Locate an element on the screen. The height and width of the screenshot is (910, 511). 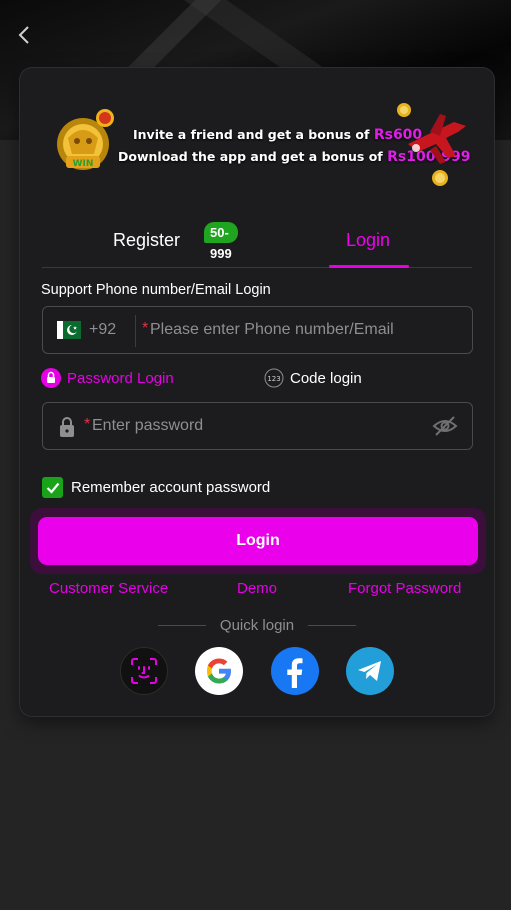
field-divider is located at coordinates (135, 331).